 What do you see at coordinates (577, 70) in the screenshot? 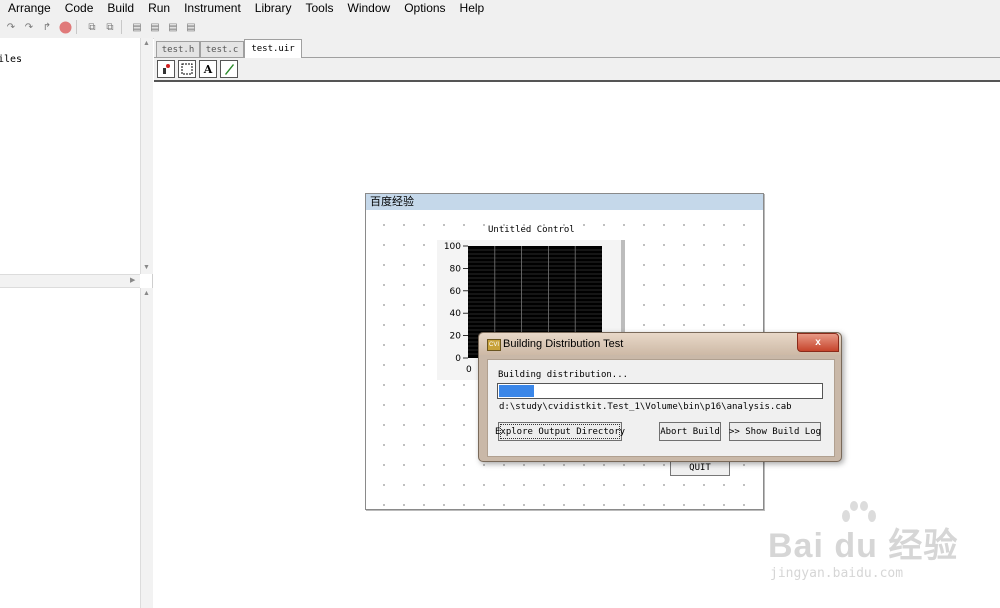
I see `uir-editor-toolbar: A` at bounding box center [577, 70].